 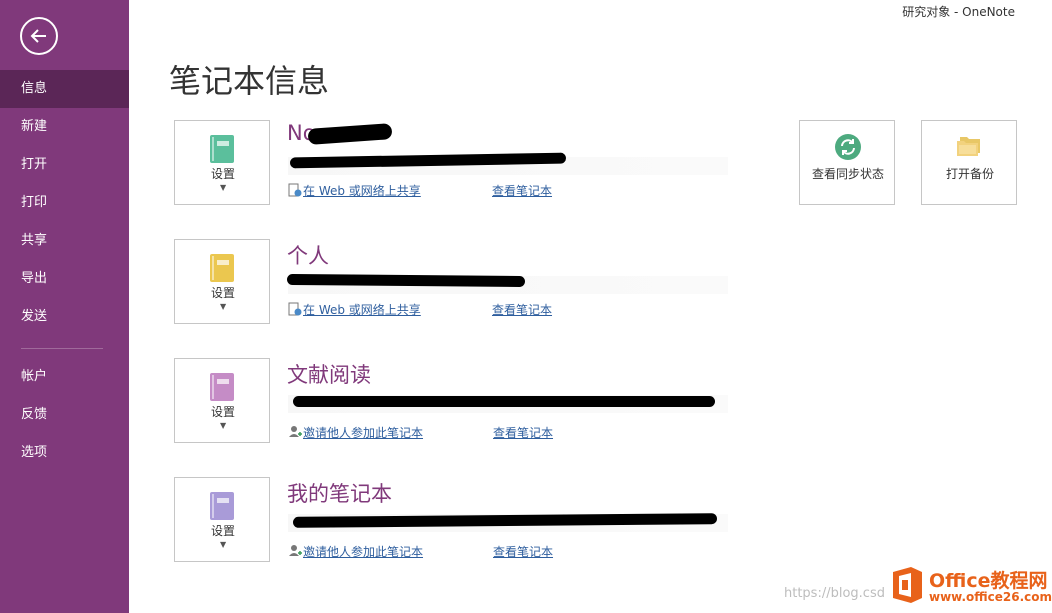 What do you see at coordinates (64, 377) in the screenshot?
I see `sidebar-item-account: 帐户` at bounding box center [64, 377].